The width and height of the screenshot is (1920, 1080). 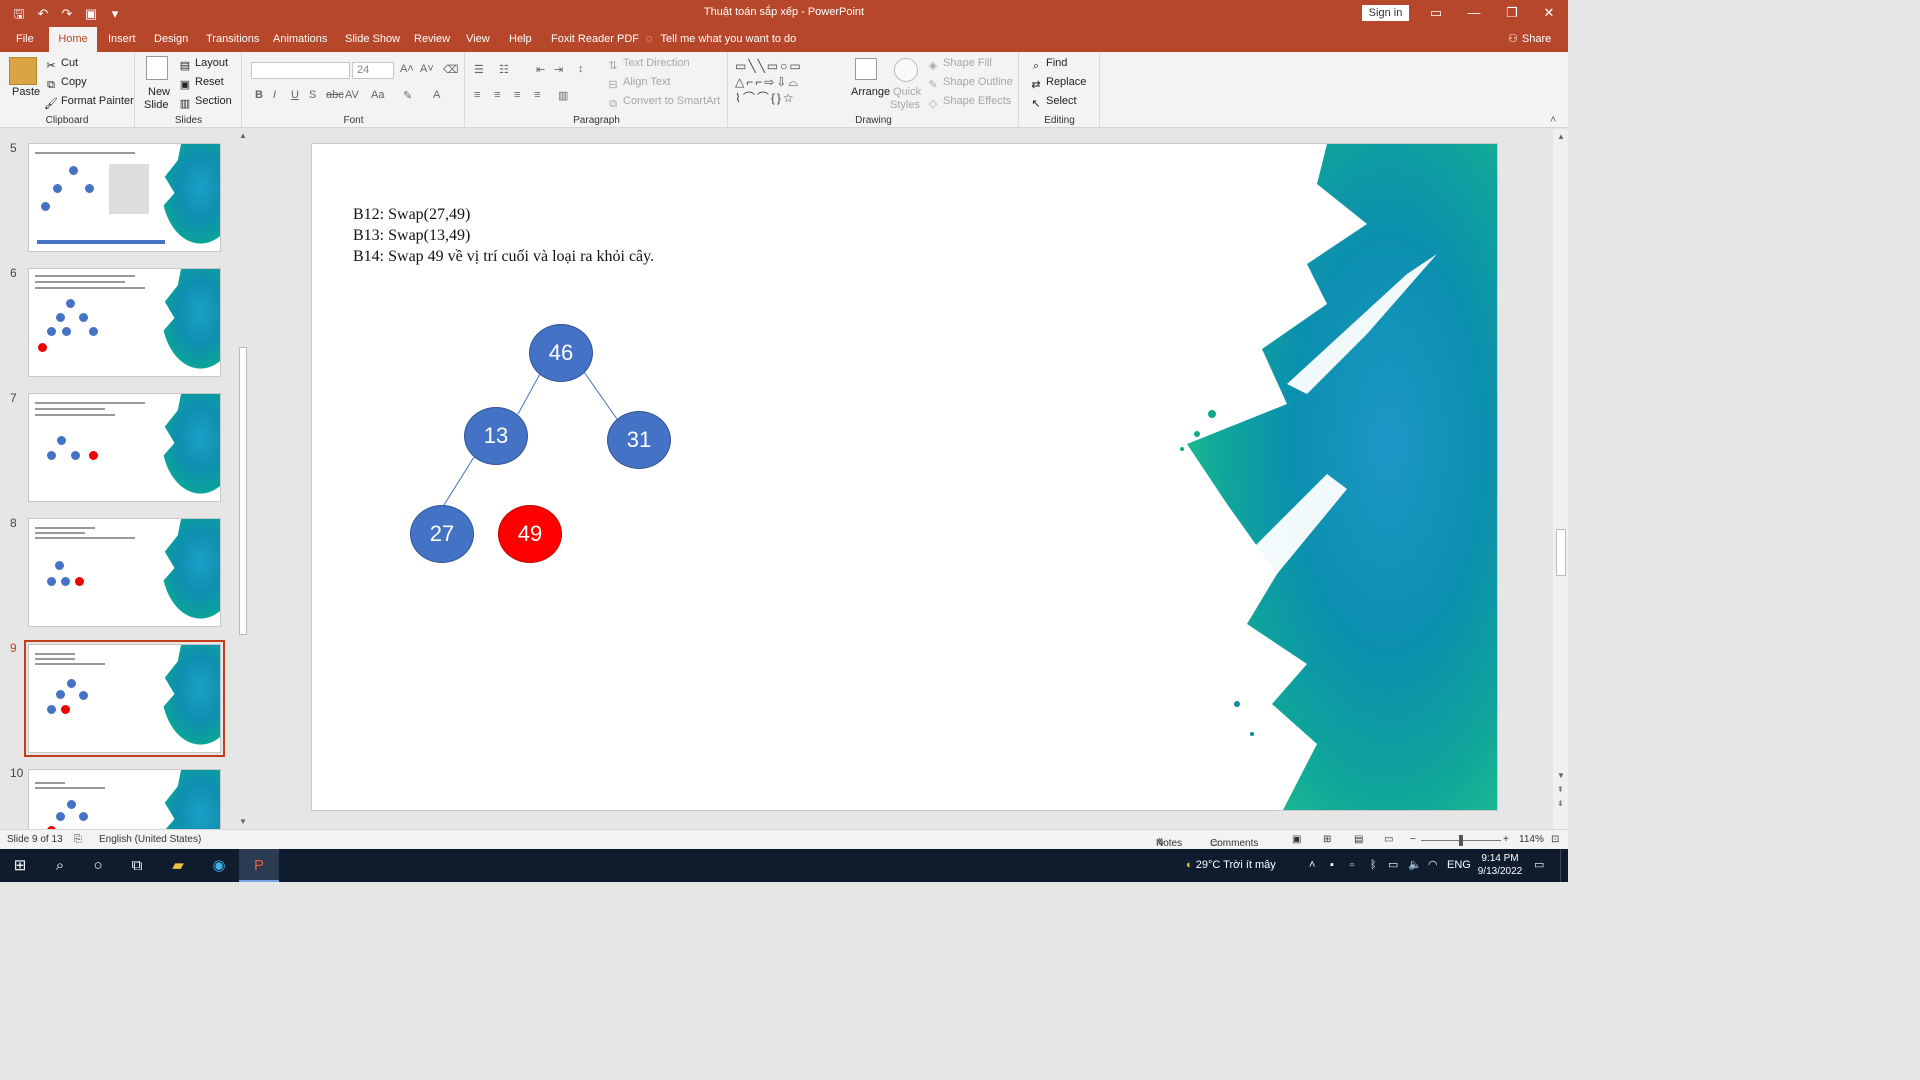 What do you see at coordinates (259, 865) in the screenshot?
I see `powerpoint-taskbar-icon: P` at bounding box center [259, 865].